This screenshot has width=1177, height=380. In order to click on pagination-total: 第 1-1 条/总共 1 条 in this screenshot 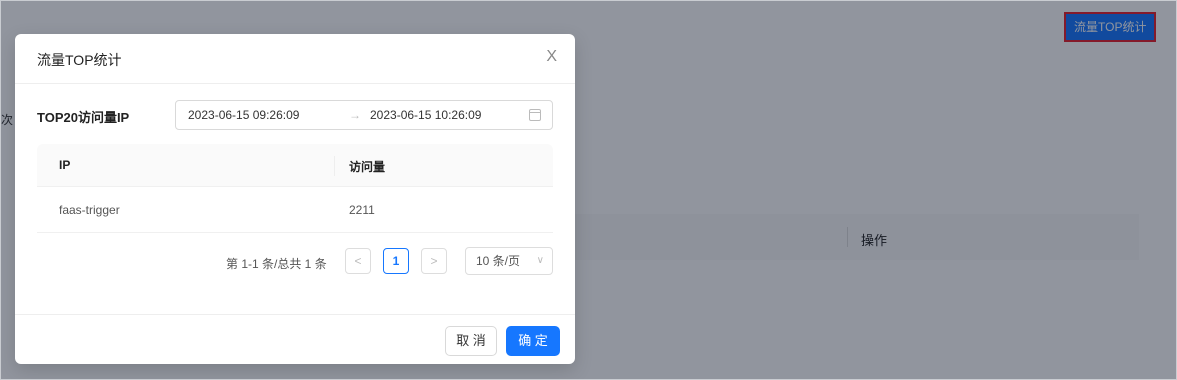, I will do `click(276, 264)`.